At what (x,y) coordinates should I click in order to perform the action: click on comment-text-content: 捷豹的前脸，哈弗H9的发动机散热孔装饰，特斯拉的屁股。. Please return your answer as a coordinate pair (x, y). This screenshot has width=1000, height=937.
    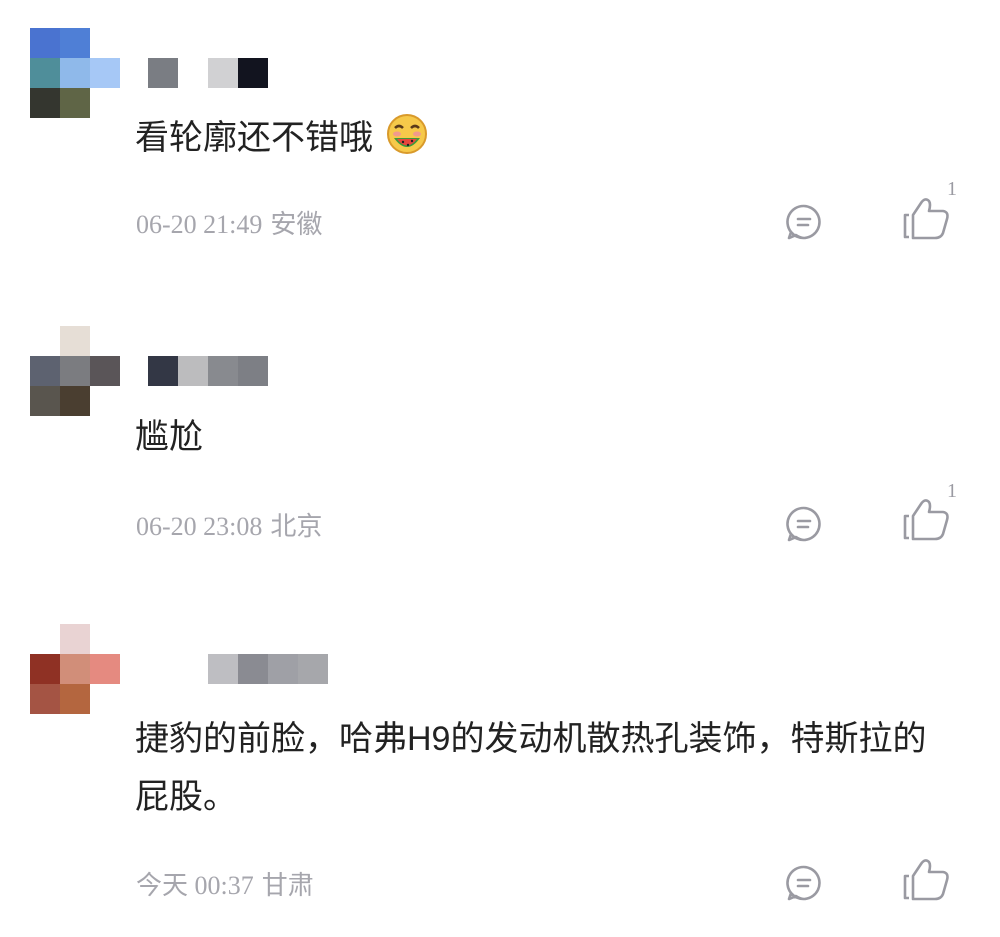
    Looking at the image, I should click on (531, 768).